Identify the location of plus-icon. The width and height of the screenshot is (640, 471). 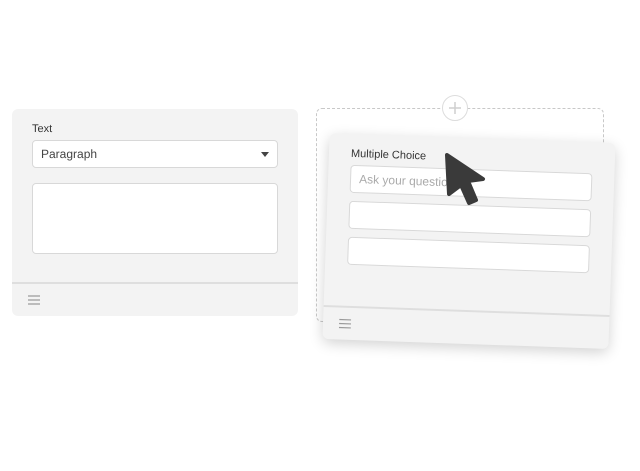
(455, 108).